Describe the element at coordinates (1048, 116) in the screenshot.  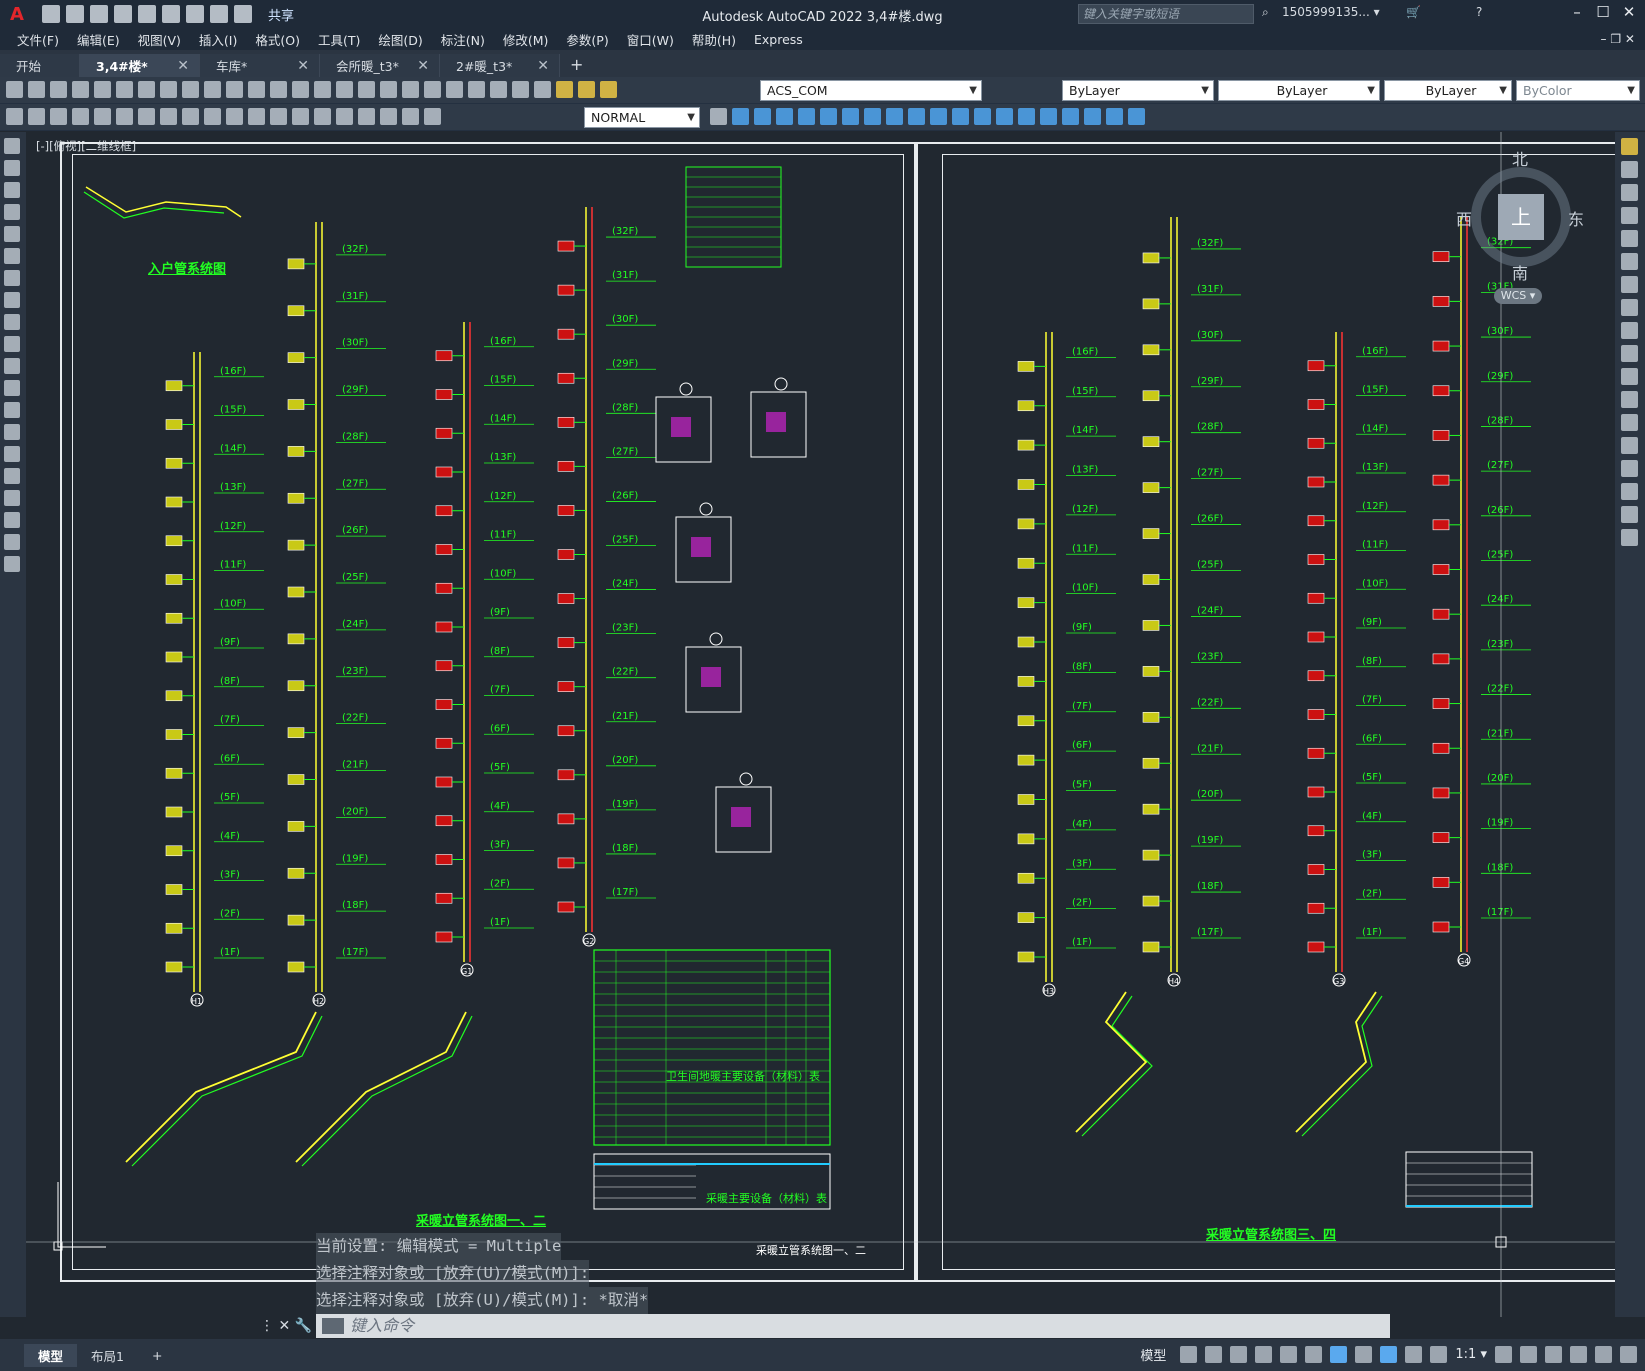
I see `color-faces-icon` at that location.